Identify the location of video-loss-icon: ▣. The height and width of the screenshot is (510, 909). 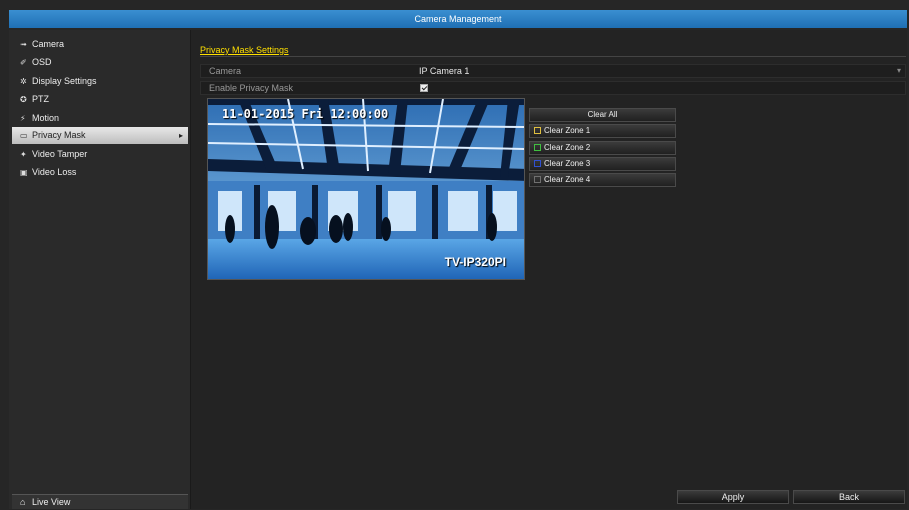
(24, 172).